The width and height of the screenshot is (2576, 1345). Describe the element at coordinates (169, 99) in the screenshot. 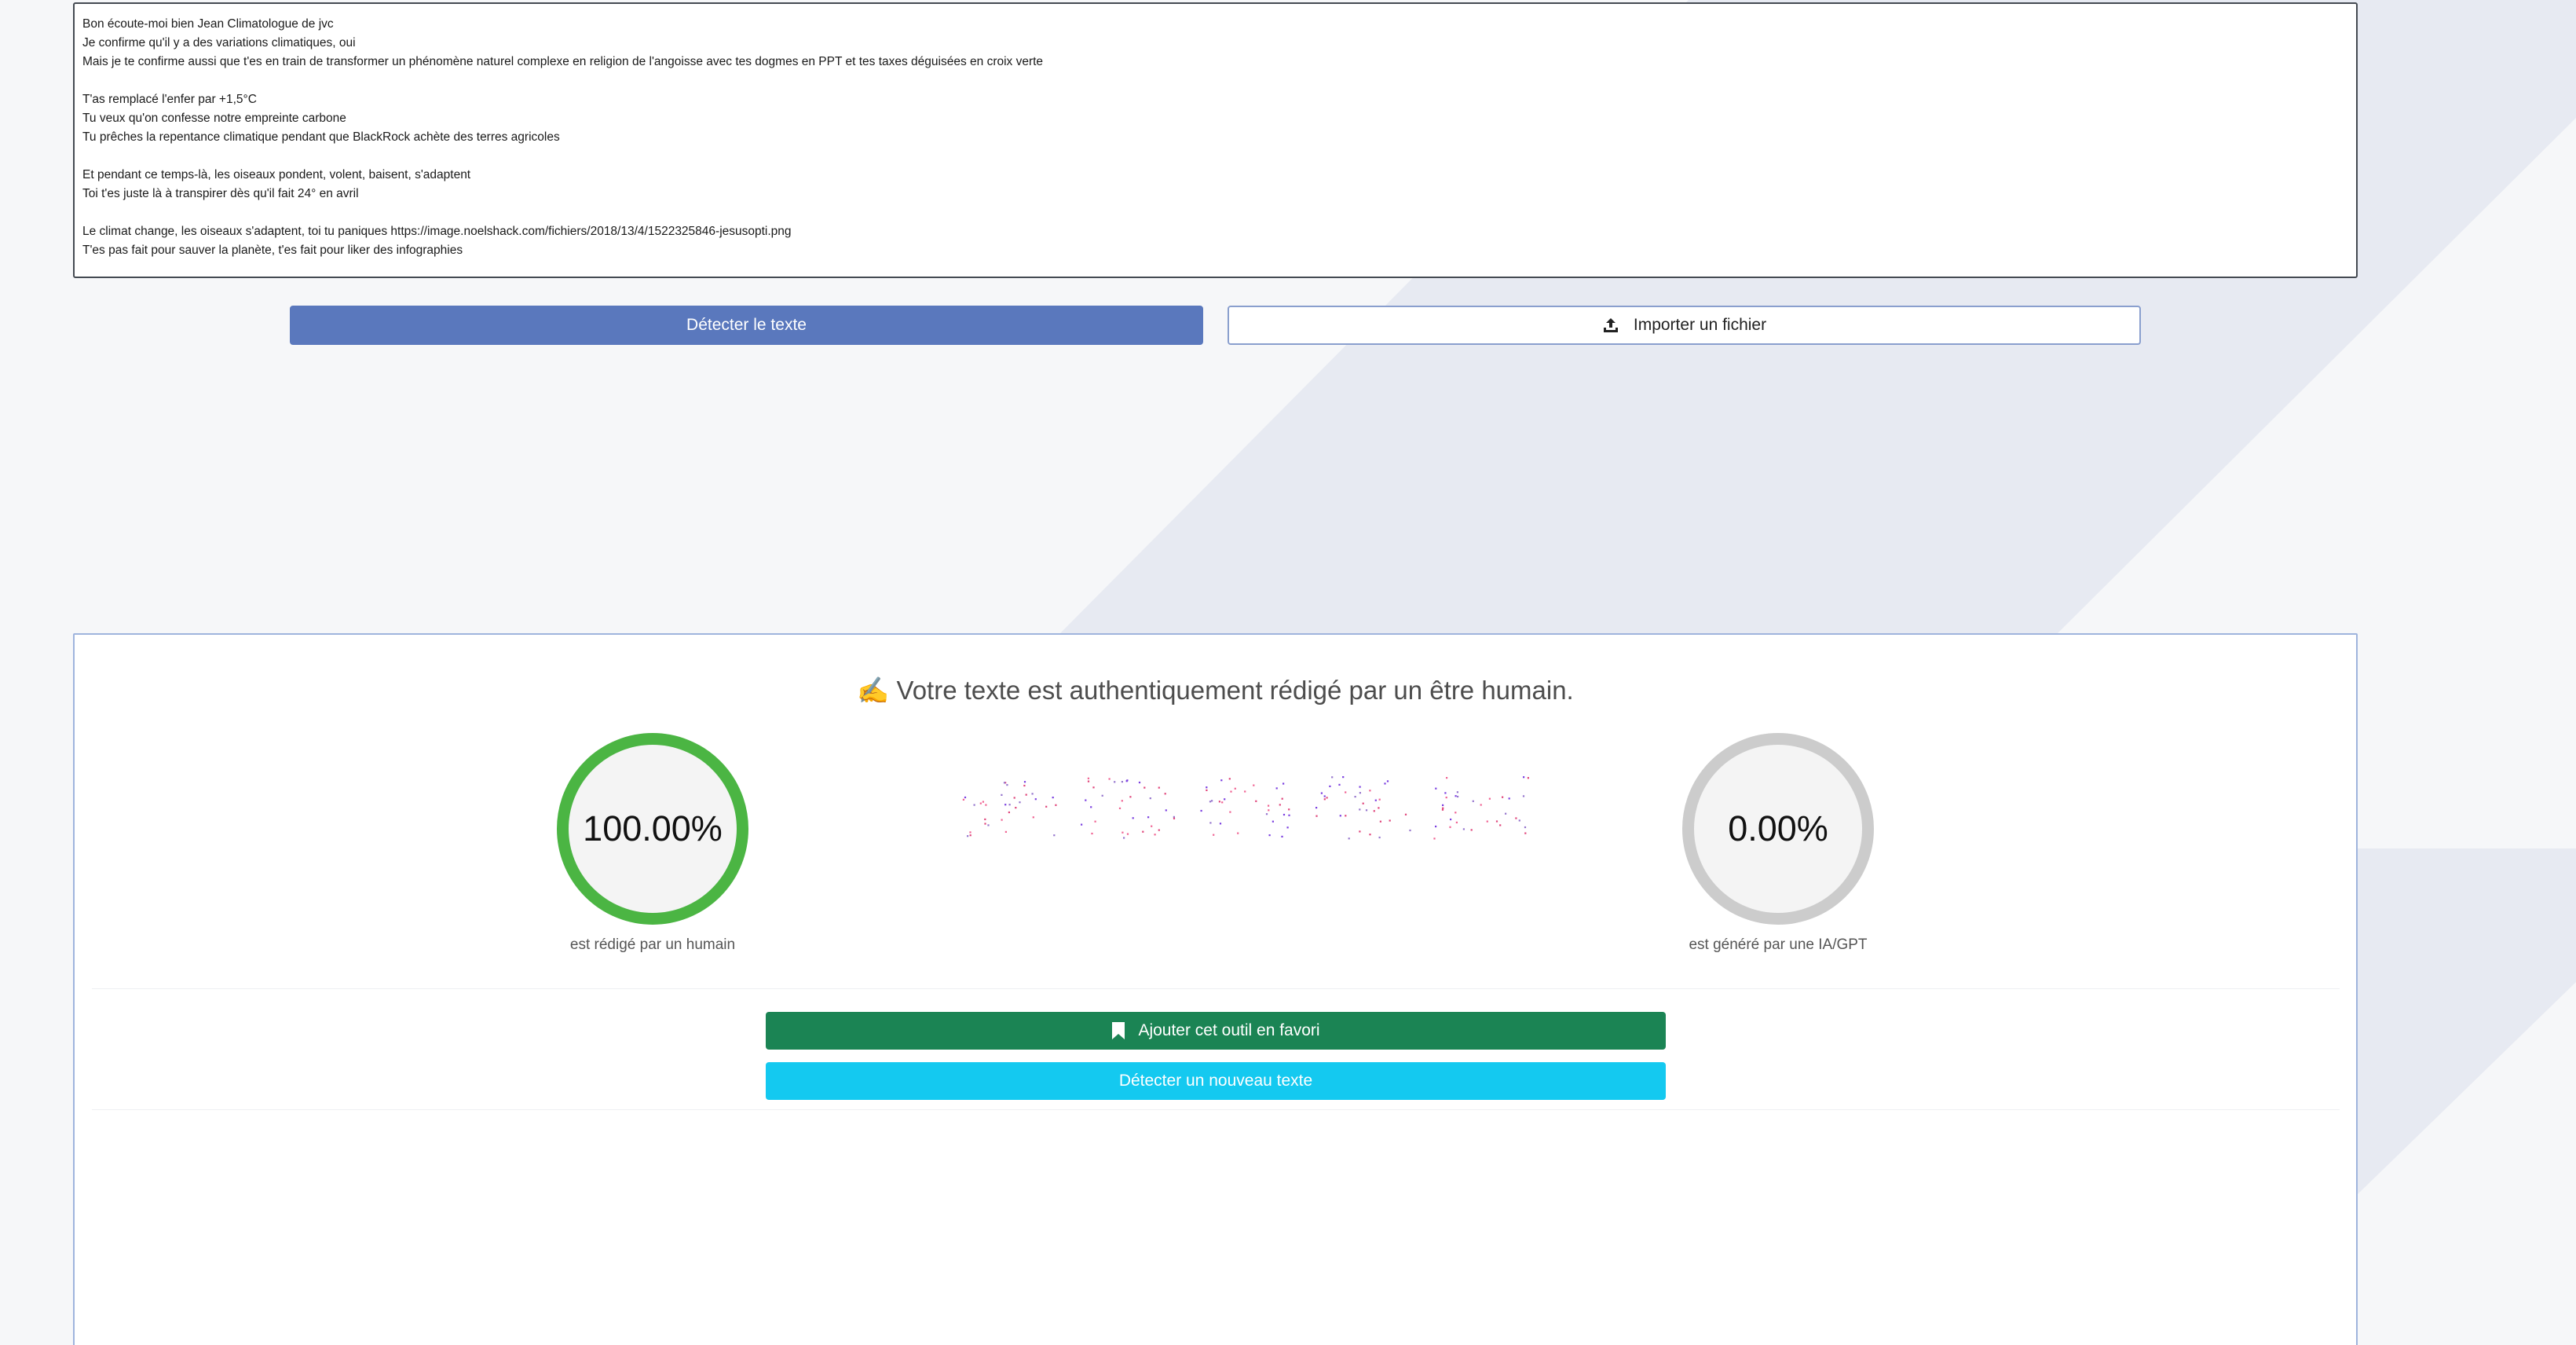

I see `text-line: T'as remplacé l'enfer par +1,5°C` at that location.